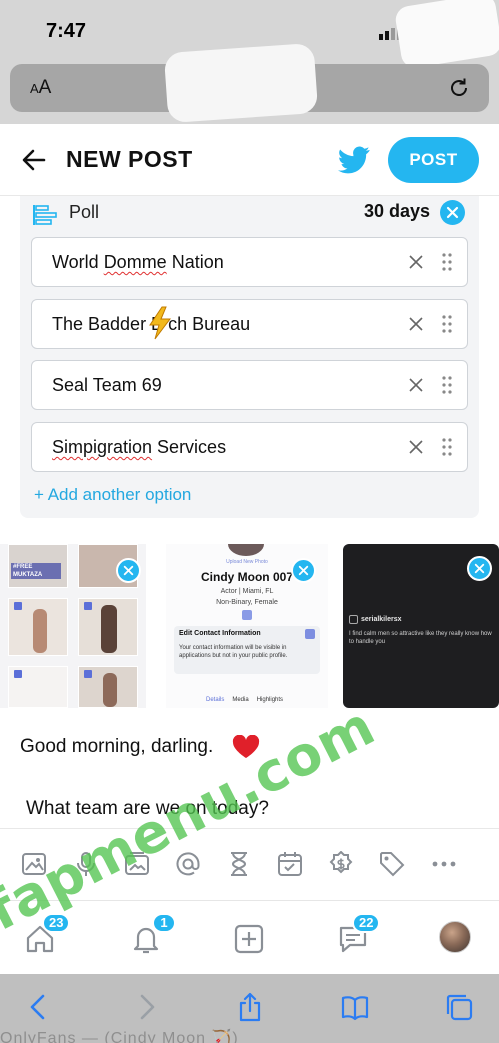 The height and width of the screenshot is (1043, 499). What do you see at coordinates (459, 88) in the screenshot?
I see `reload-icon` at bounding box center [459, 88].